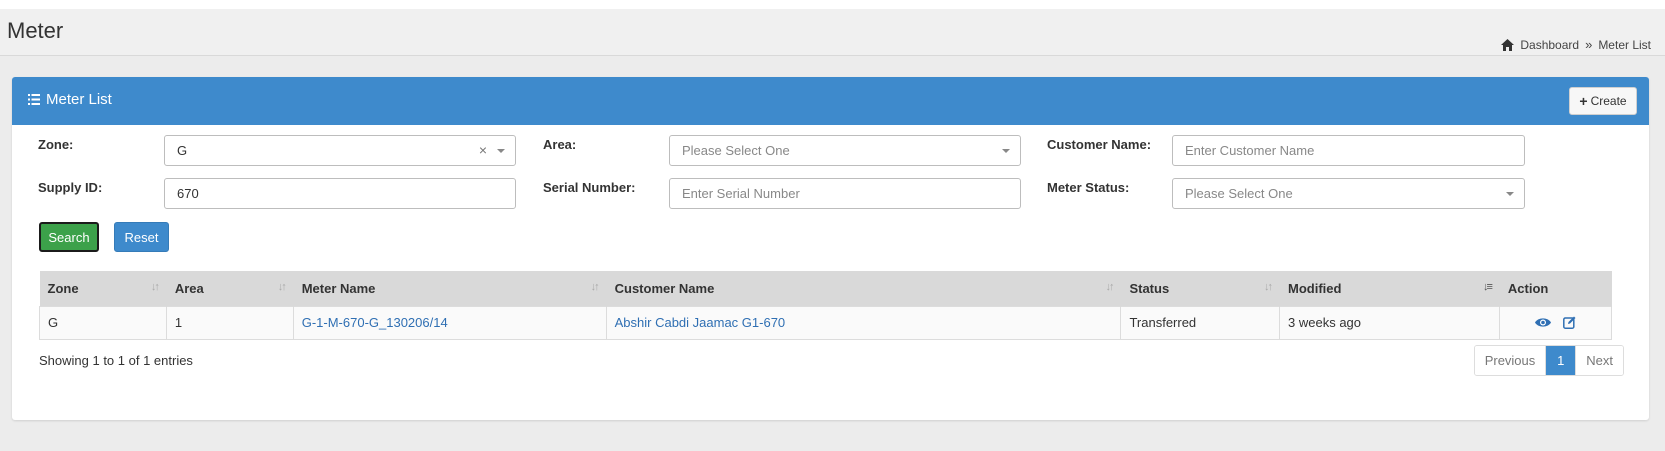 This screenshot has height=451, width=1665. I want to click on column-header-label: Customer Name, so click(664, 288).